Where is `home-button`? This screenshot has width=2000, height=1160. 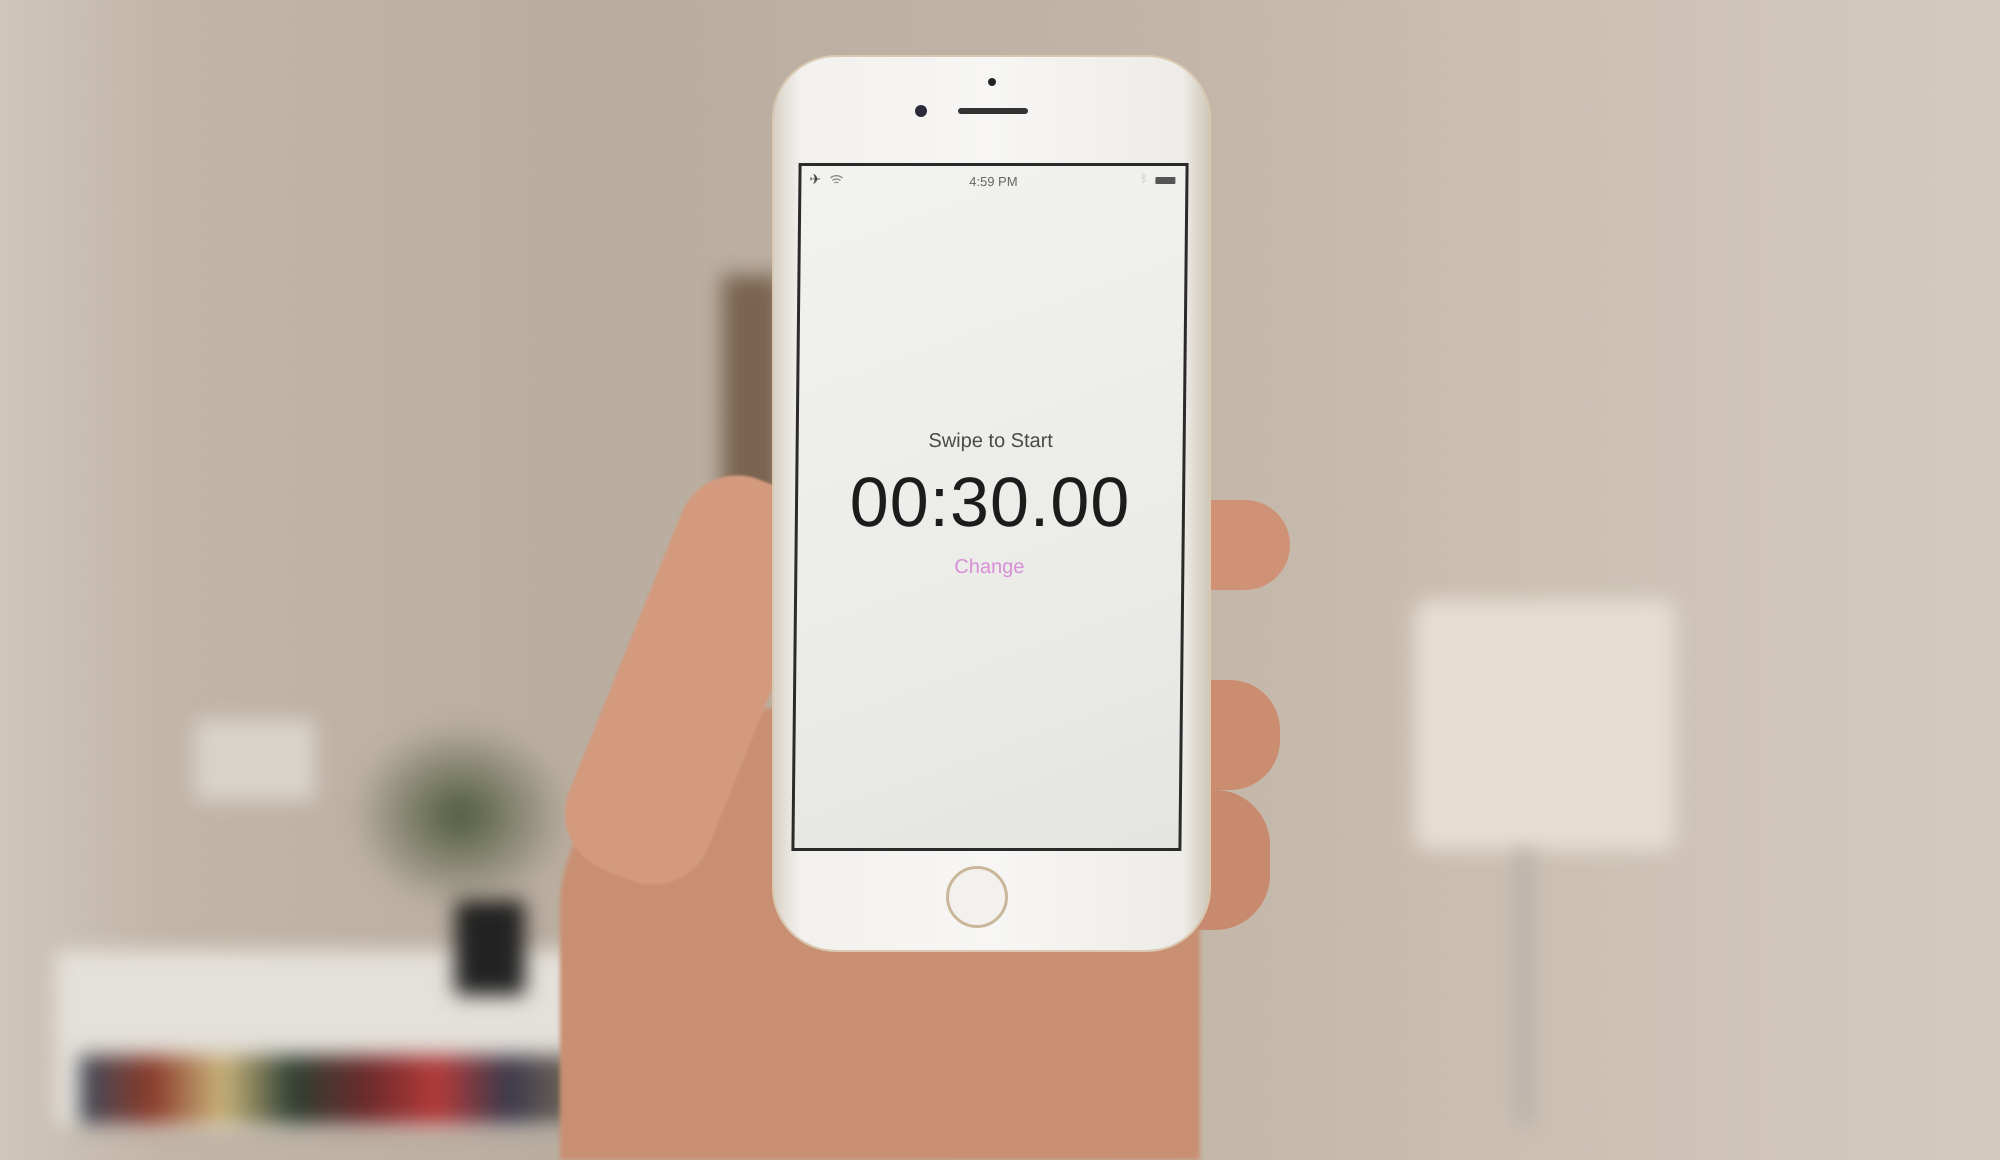
home-button is located at coordinates (977, 897).